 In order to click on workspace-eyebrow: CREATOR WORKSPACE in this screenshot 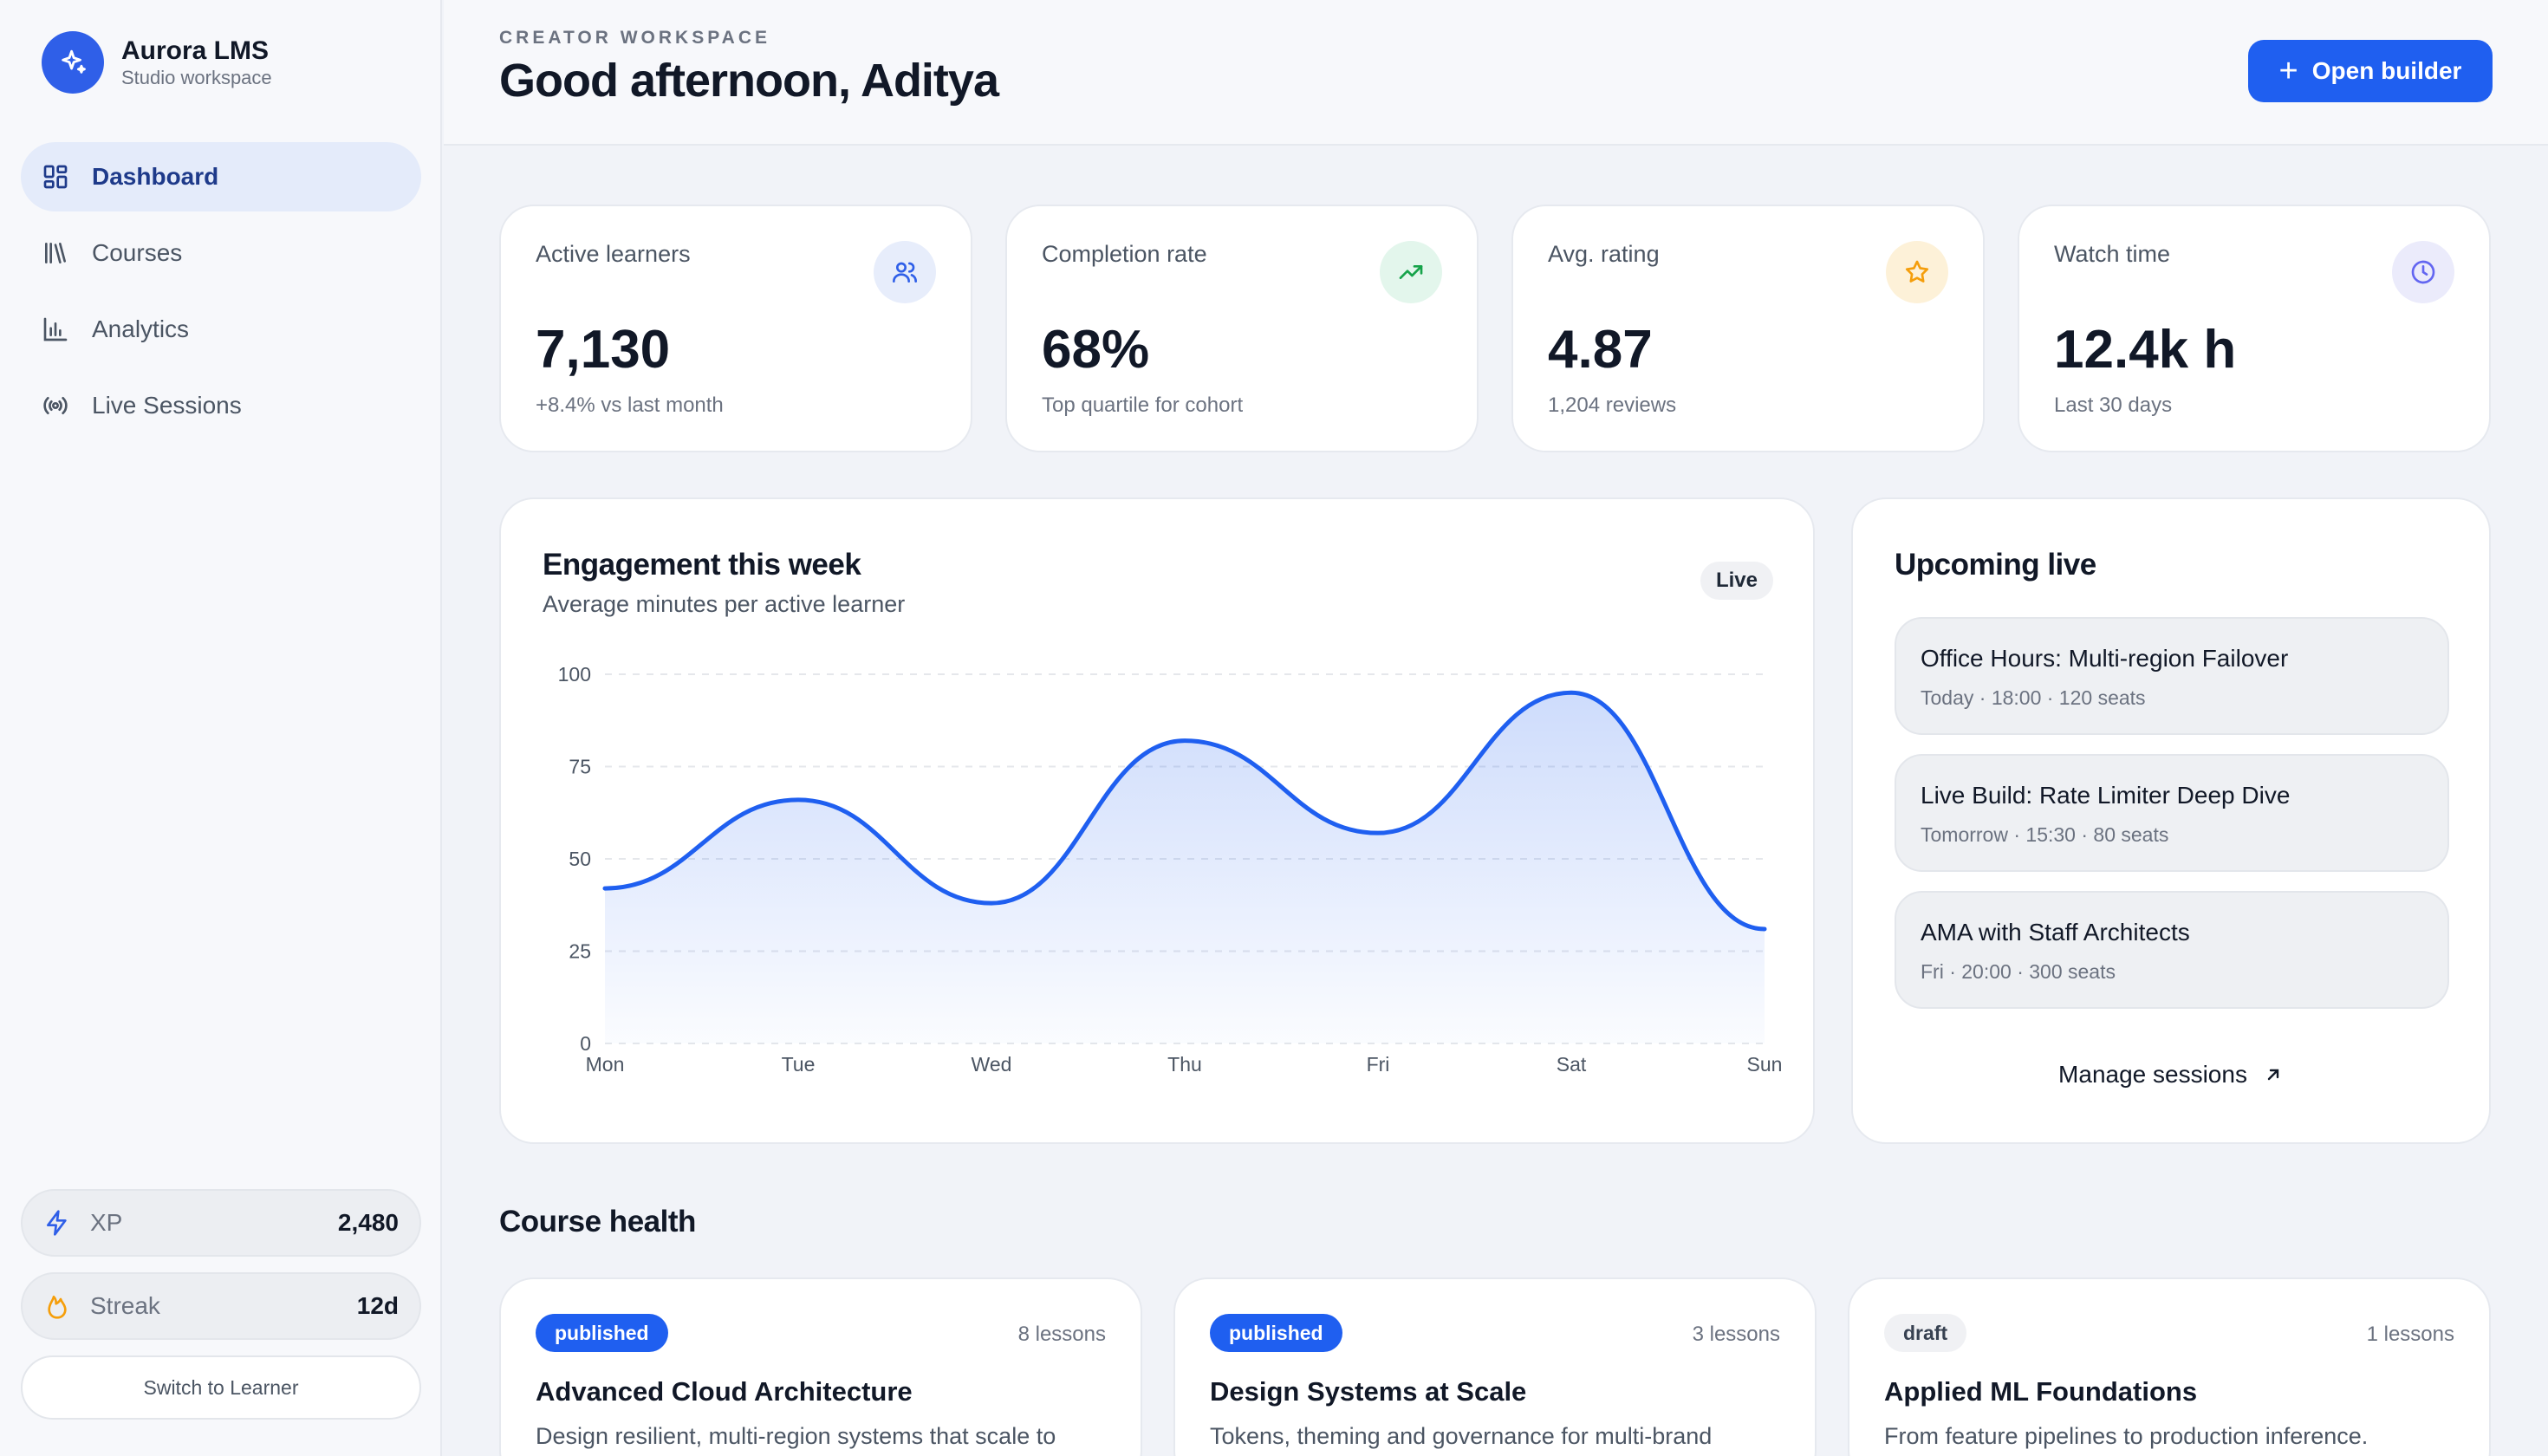, I will do `click(635, 38)`.